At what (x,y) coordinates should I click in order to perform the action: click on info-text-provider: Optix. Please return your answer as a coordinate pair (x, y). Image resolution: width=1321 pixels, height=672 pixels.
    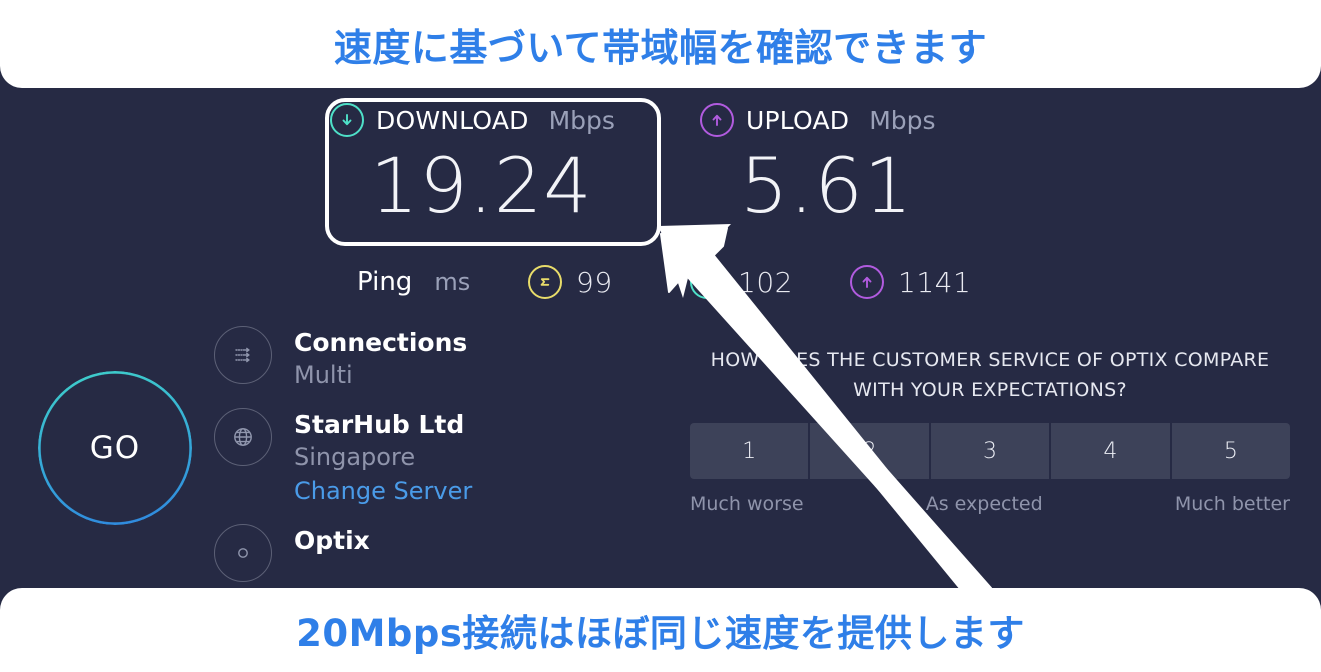
    Looking at the image, I should click on (332, 540).